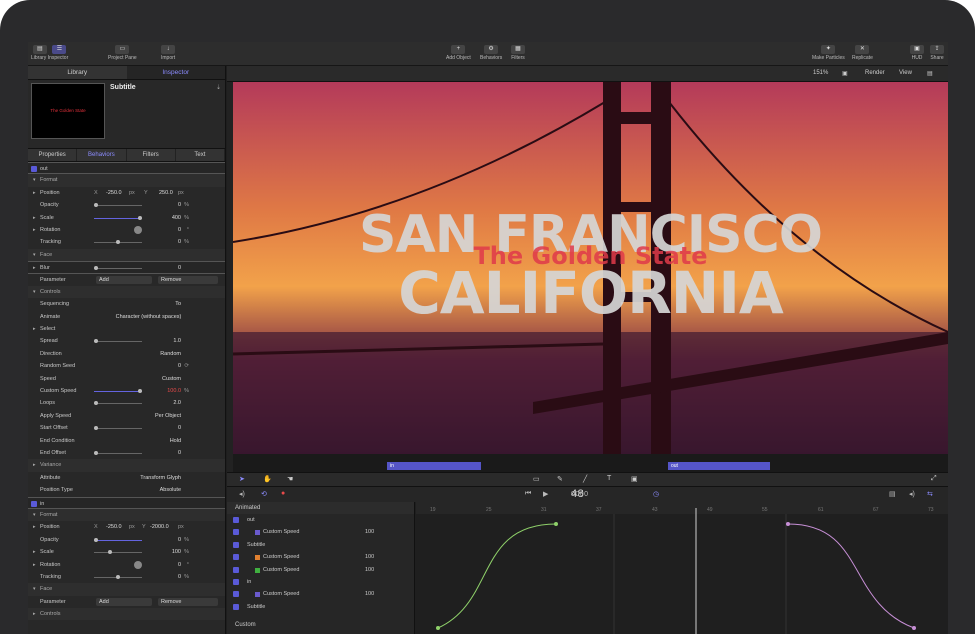 The width and height of the screenshot is (975, 634). Describe the element at coordinates (458, 53) in the screenshot. I see `add-object-button: + Add Object` at that location.